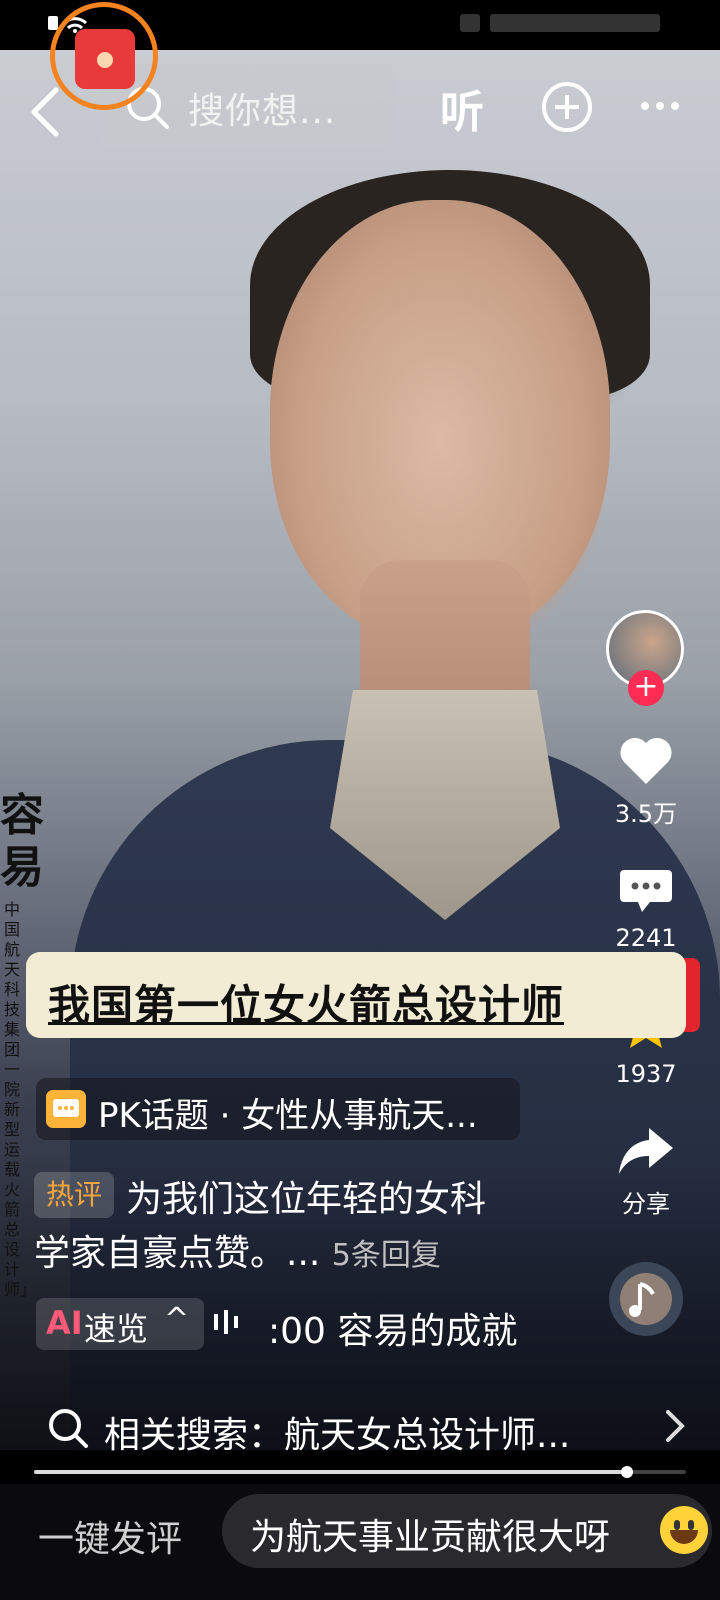  I want to click on ai-tag: AI, so click(64, 1323).